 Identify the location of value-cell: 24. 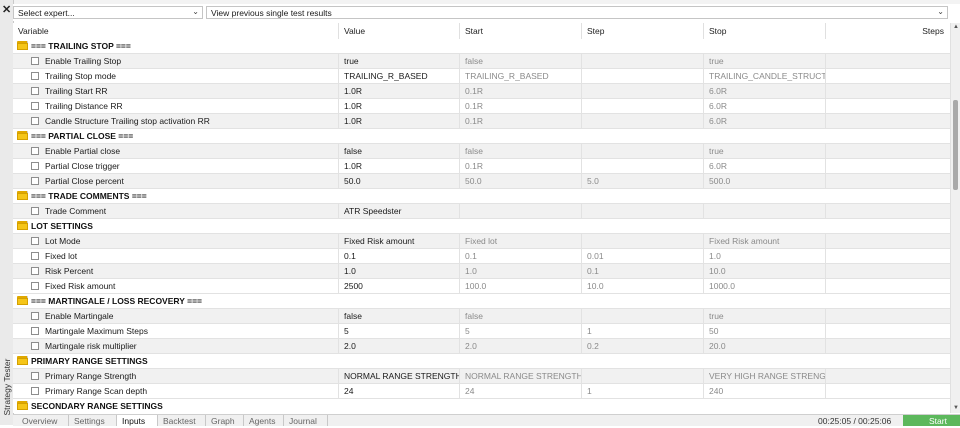
(399, 391).